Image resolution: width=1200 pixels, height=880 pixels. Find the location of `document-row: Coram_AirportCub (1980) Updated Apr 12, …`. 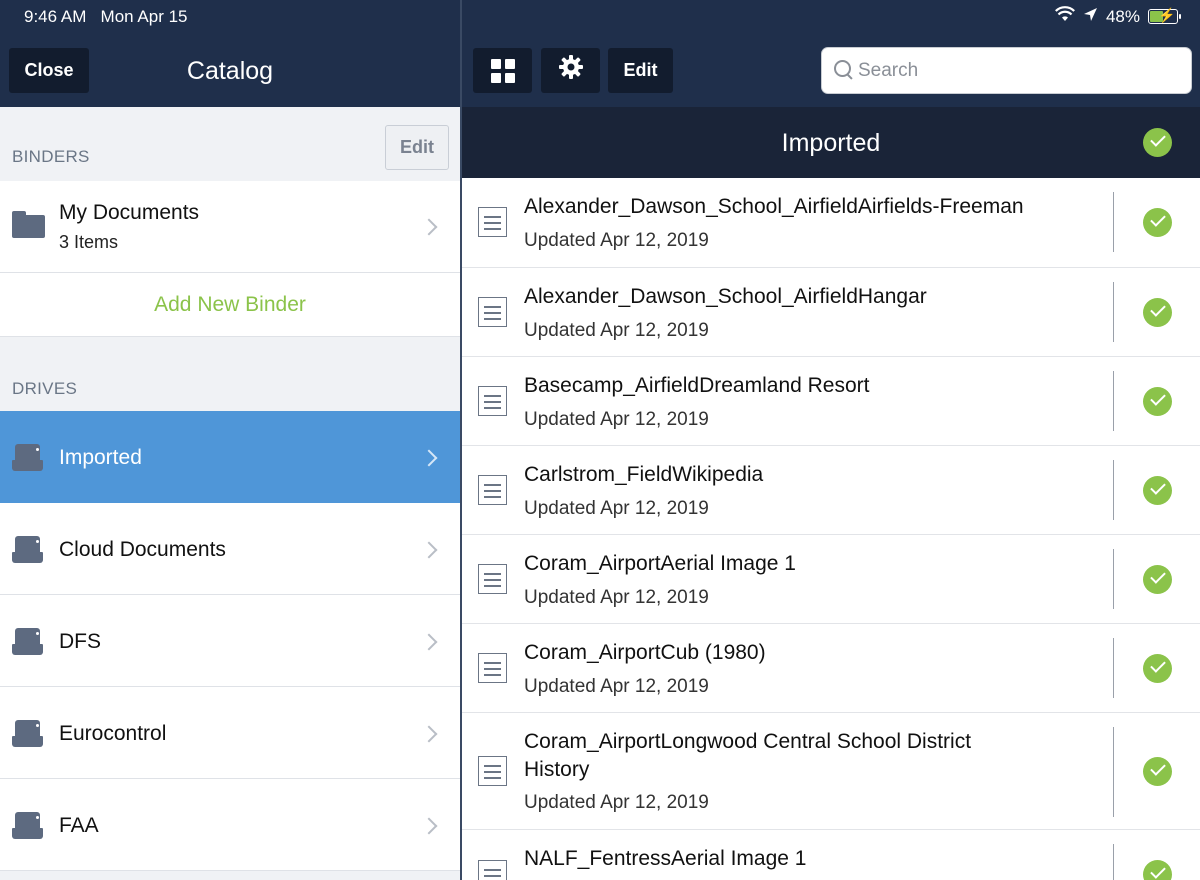

document-row: Coram_AirportCub (1980) Updated Apr 12, … is located at coordinates (831, 668).